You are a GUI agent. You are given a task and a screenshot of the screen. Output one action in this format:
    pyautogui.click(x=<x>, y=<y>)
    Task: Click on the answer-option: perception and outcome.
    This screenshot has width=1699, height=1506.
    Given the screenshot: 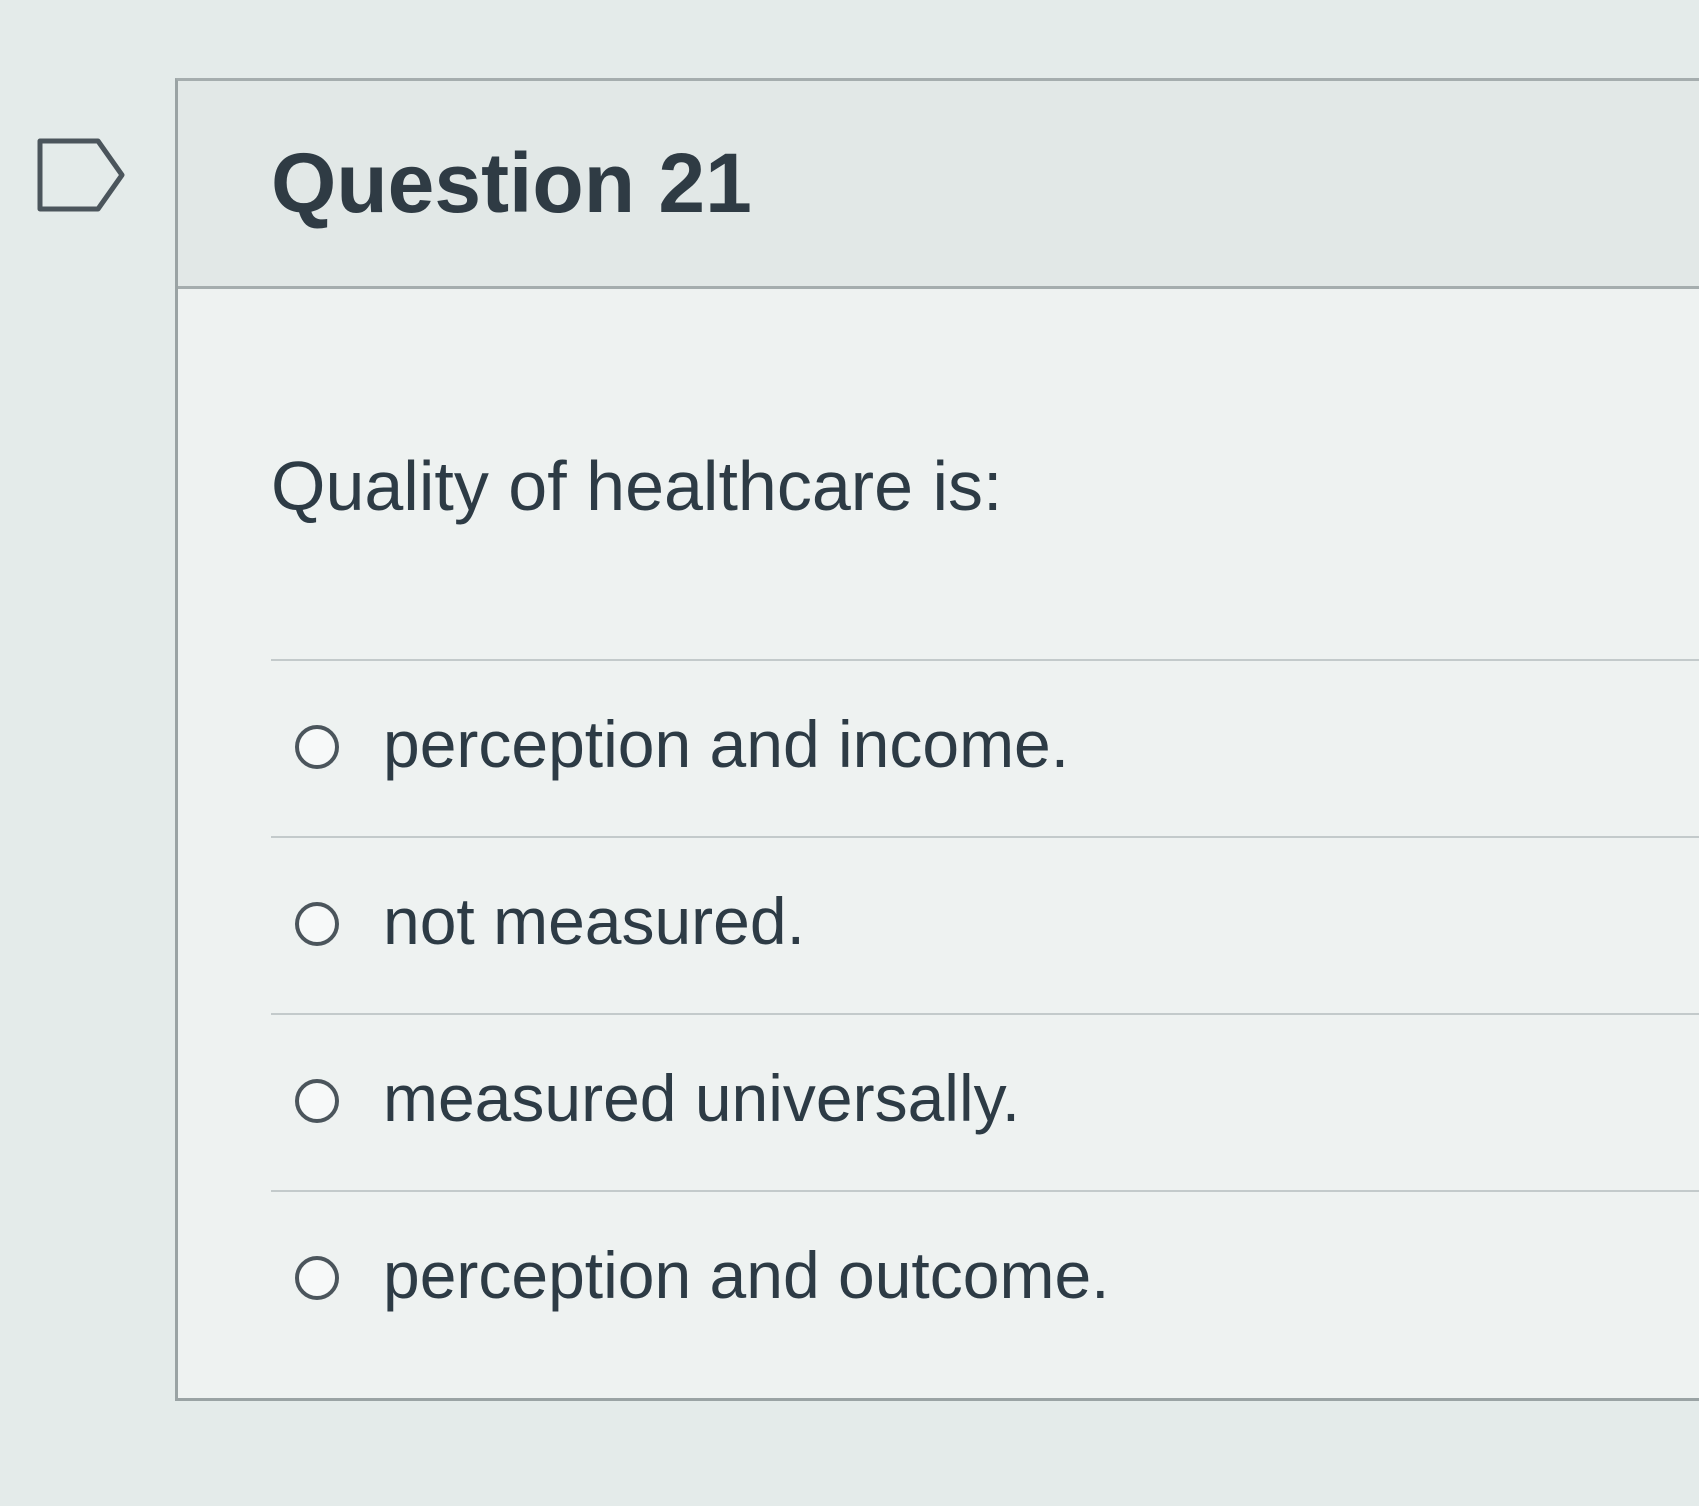 What is the action you would take?
    pyautogui.click(x=985, y=1278)
    